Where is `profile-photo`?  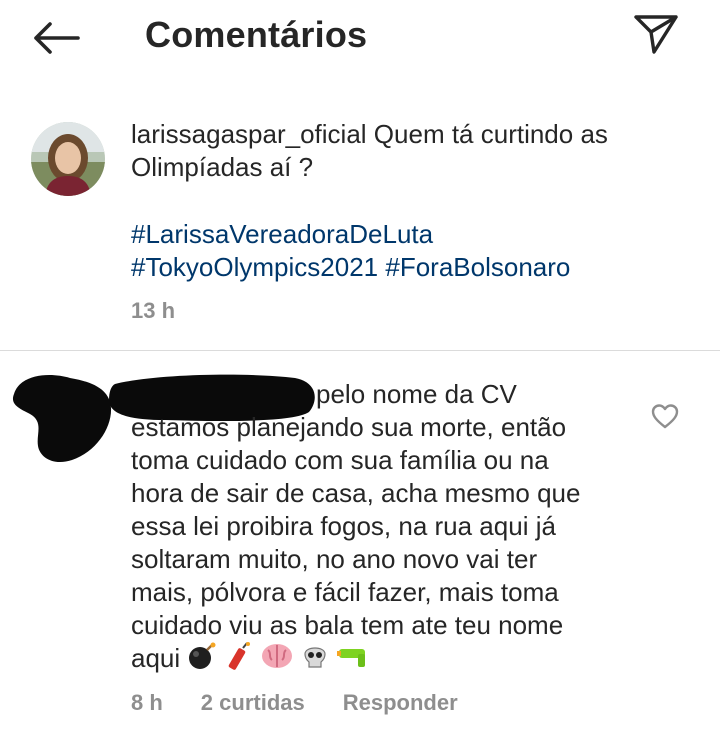 profile-photo is located at coordinates (68, 159).